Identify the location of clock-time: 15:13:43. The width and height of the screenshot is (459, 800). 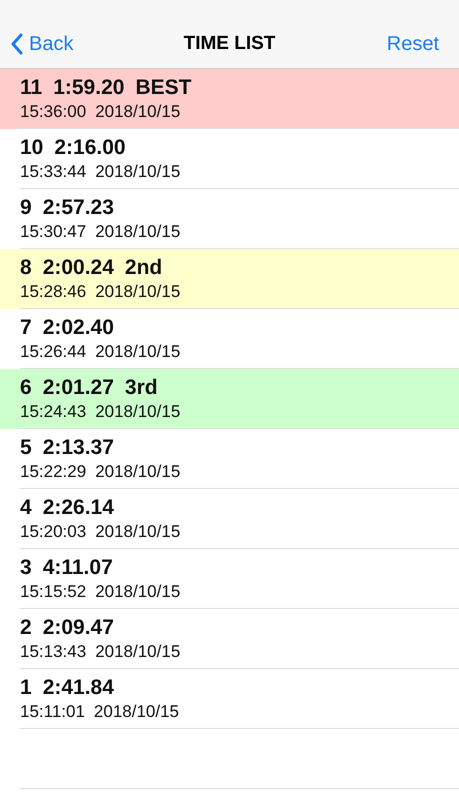
(53, 652).